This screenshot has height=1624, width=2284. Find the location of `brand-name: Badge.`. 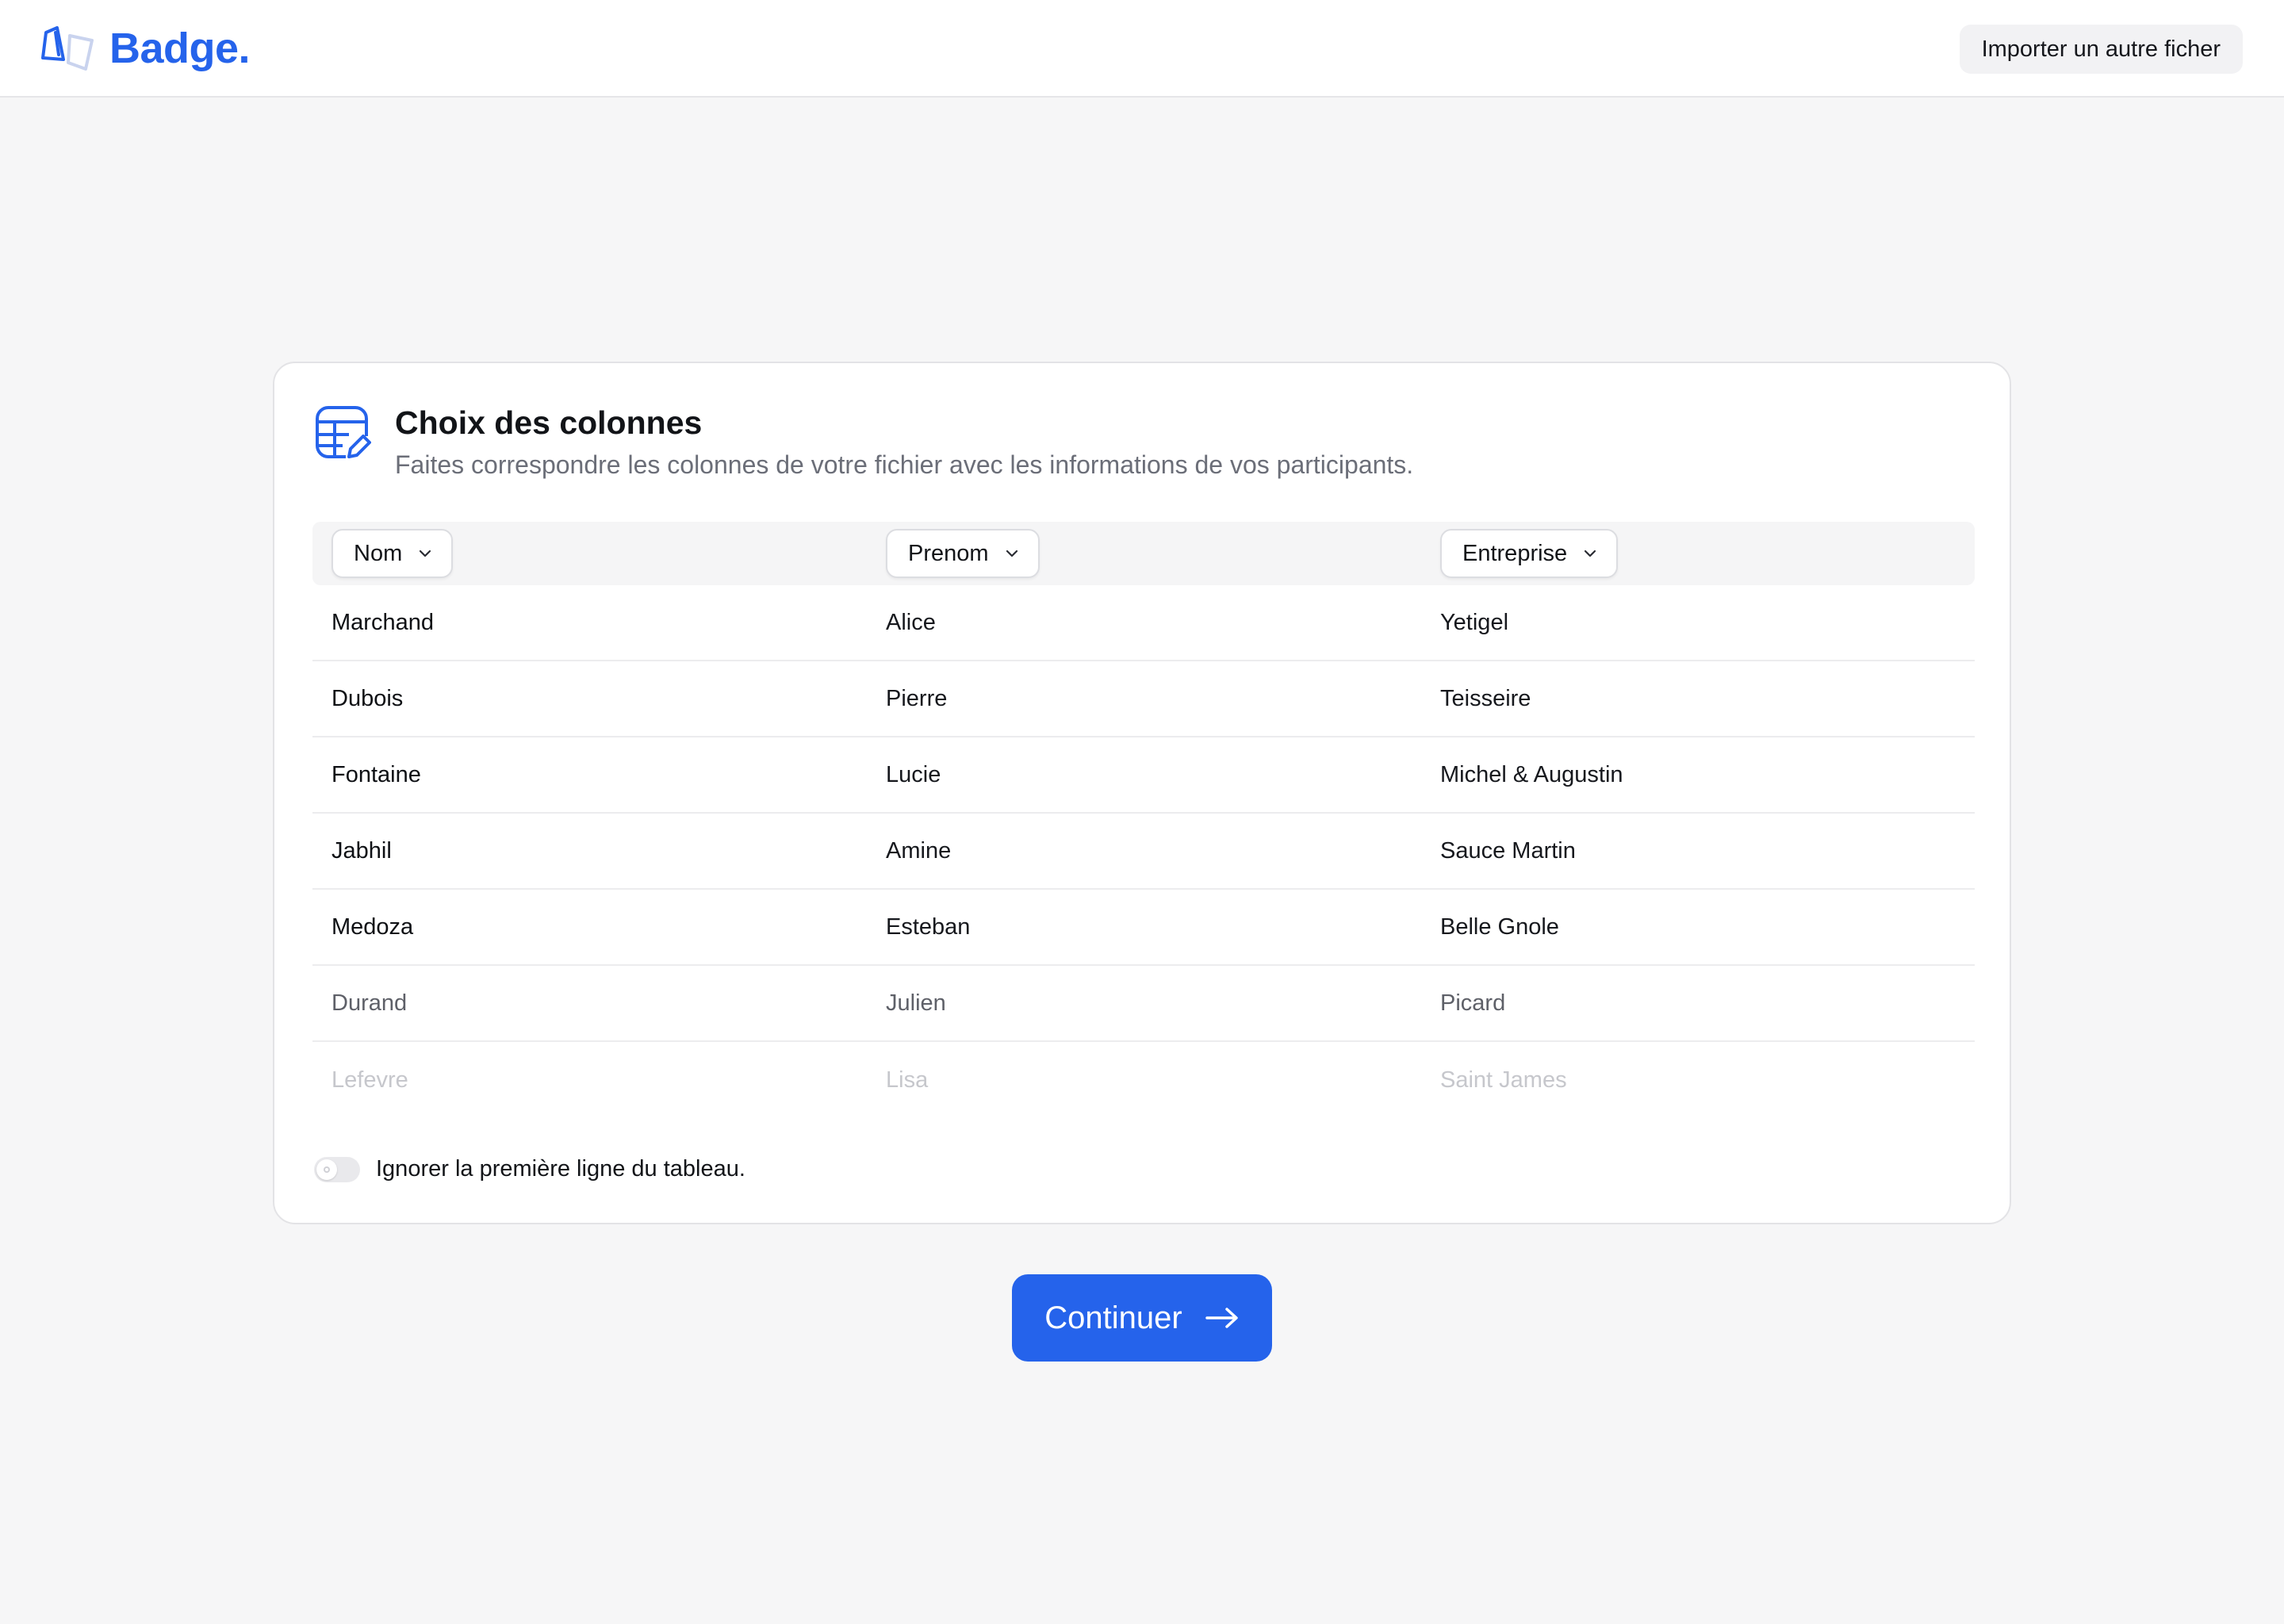

brand-name: Badge. is located at coordinates (180, 48).